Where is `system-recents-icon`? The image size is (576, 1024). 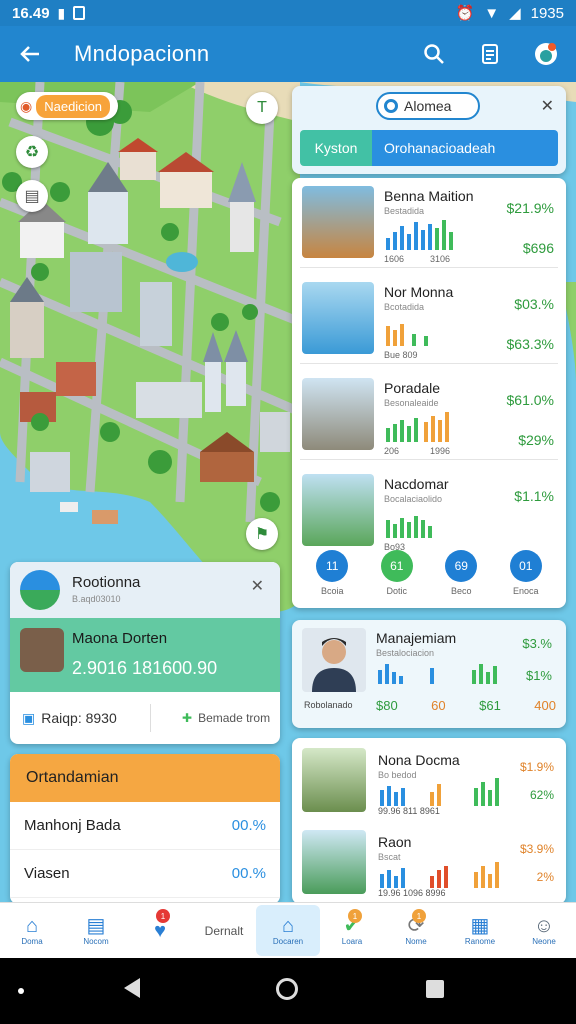
system-recents-icon is located at coordinates (435, 989).